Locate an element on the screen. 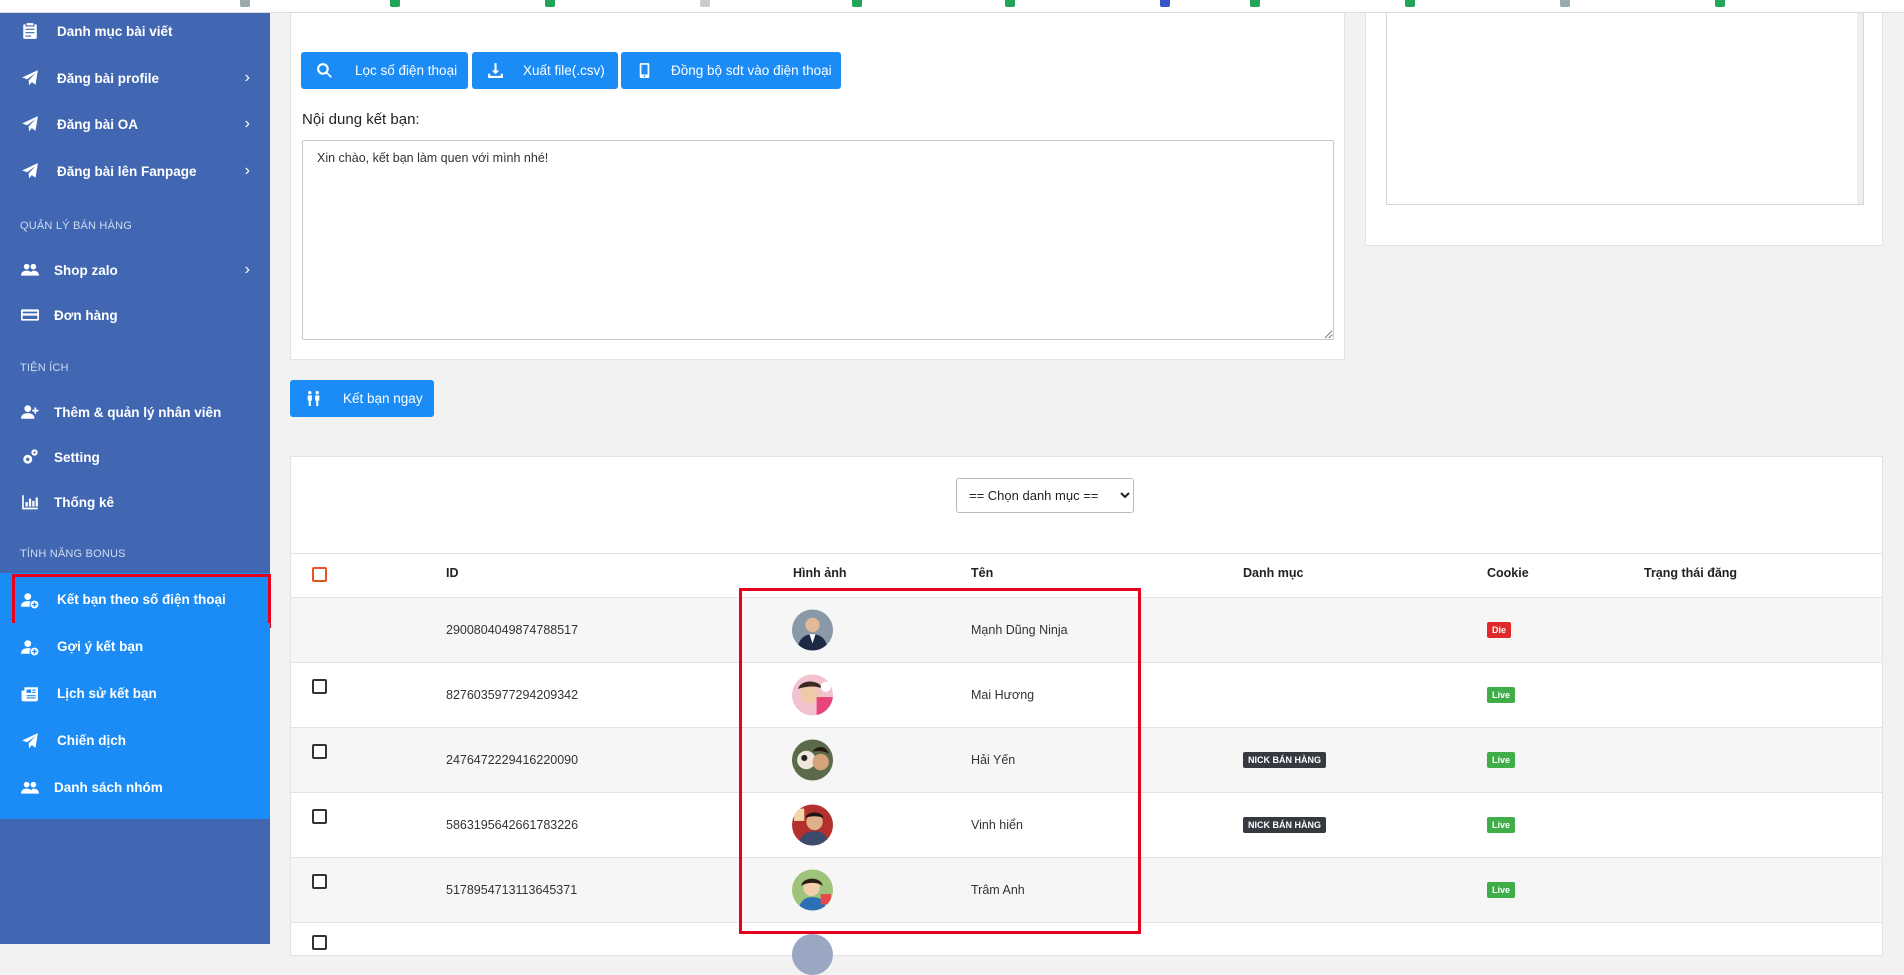  user-add-icon is located at coordinates (30, 600).